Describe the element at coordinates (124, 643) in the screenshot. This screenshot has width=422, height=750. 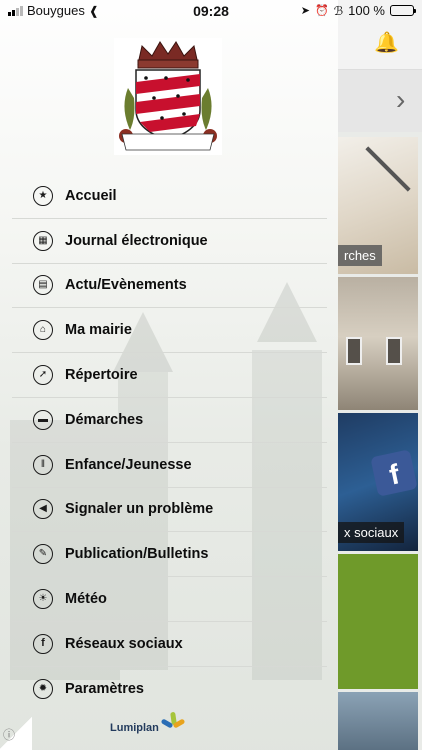
I see `menu-item-label: Réseaux sociaux` at that location.